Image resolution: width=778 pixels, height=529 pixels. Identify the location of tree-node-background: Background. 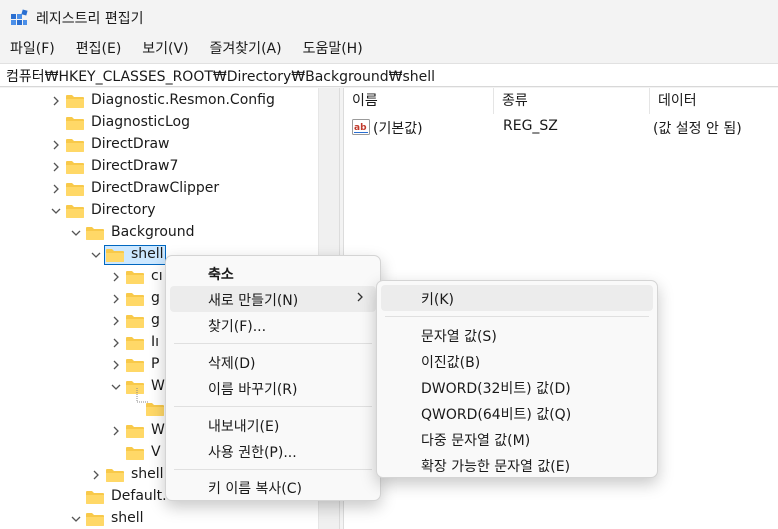
(159, 233).